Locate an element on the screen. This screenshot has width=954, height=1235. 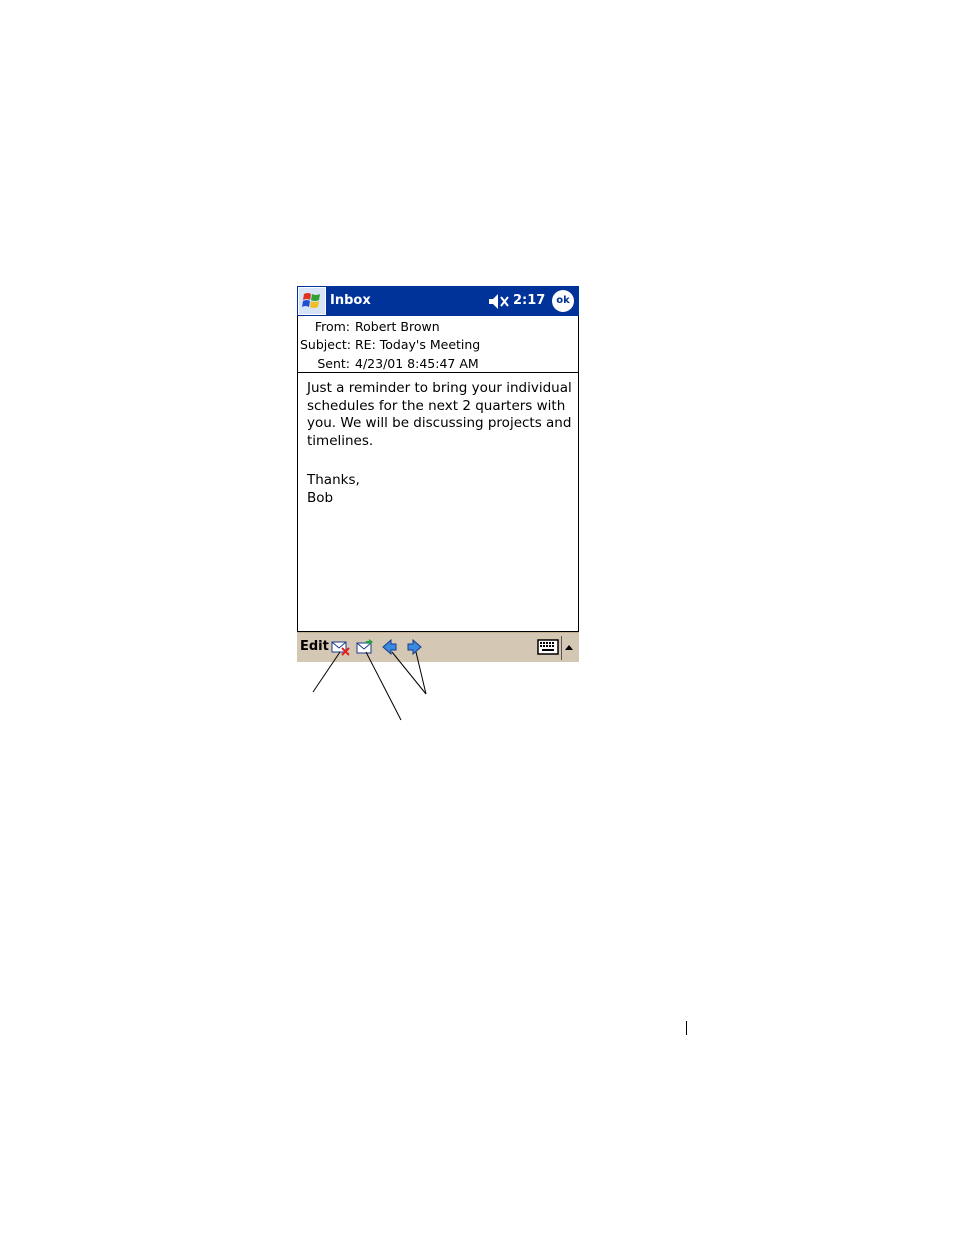
signature-text: Bob is located at coordinates (320, 497).